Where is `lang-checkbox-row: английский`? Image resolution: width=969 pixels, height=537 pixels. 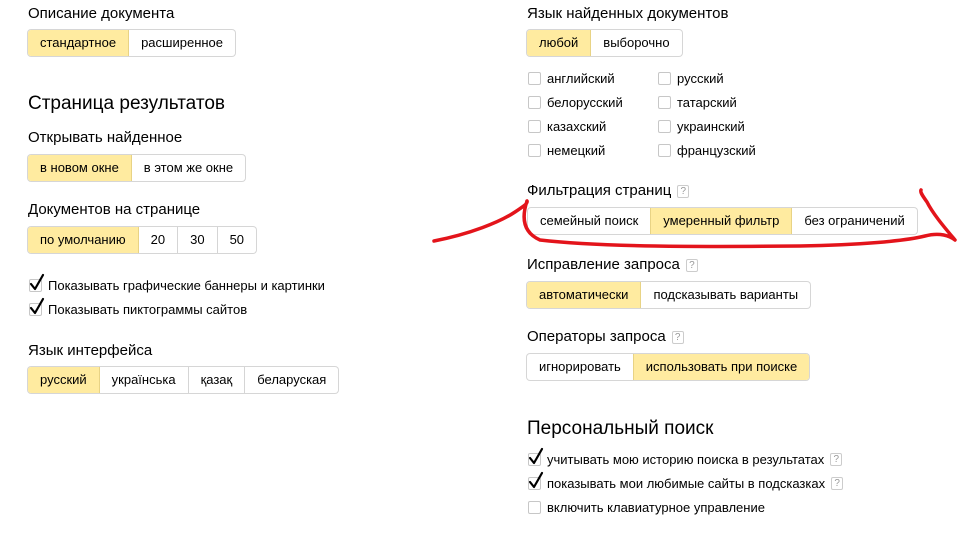
lang-checkbox-row: английский is located at coordinates (571, 78).